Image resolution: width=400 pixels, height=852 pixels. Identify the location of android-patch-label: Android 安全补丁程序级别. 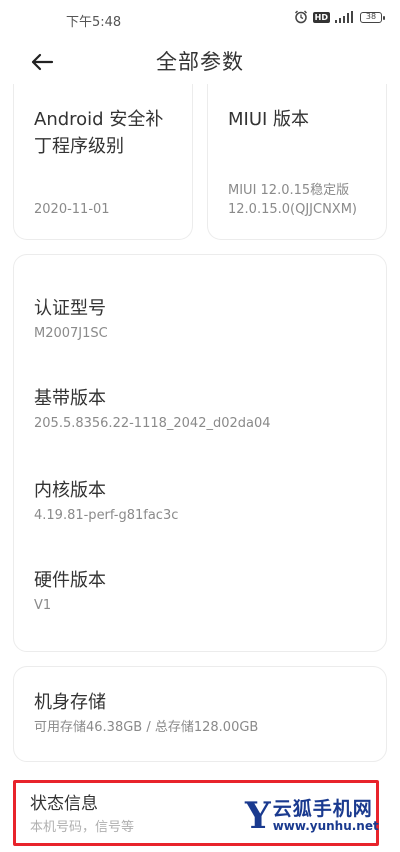
(99, 133).